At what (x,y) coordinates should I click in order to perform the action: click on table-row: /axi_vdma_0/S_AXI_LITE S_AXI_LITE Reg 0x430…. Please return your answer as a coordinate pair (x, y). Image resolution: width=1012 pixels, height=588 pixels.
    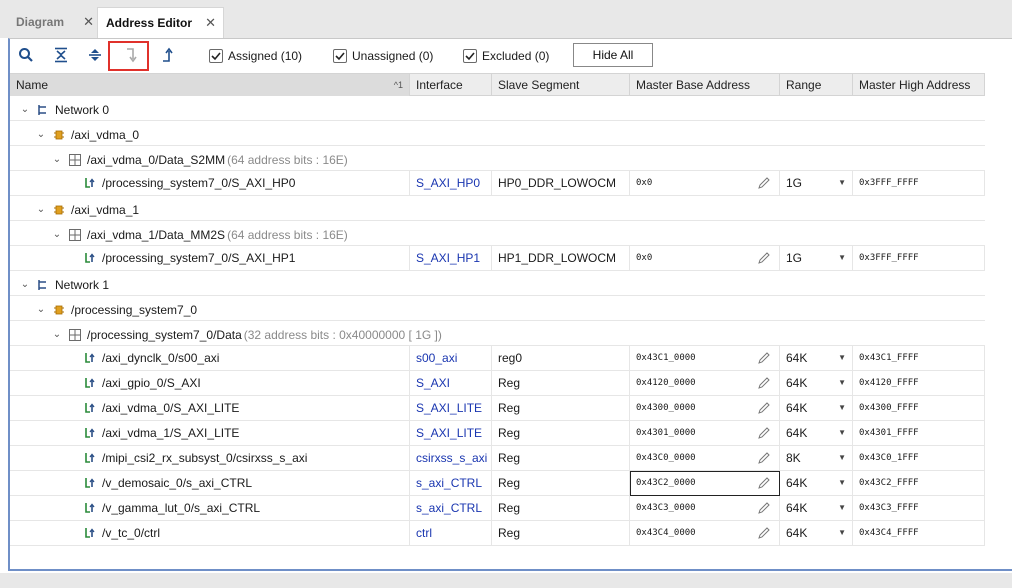
    Looking at the image, I should click on (497, 408).